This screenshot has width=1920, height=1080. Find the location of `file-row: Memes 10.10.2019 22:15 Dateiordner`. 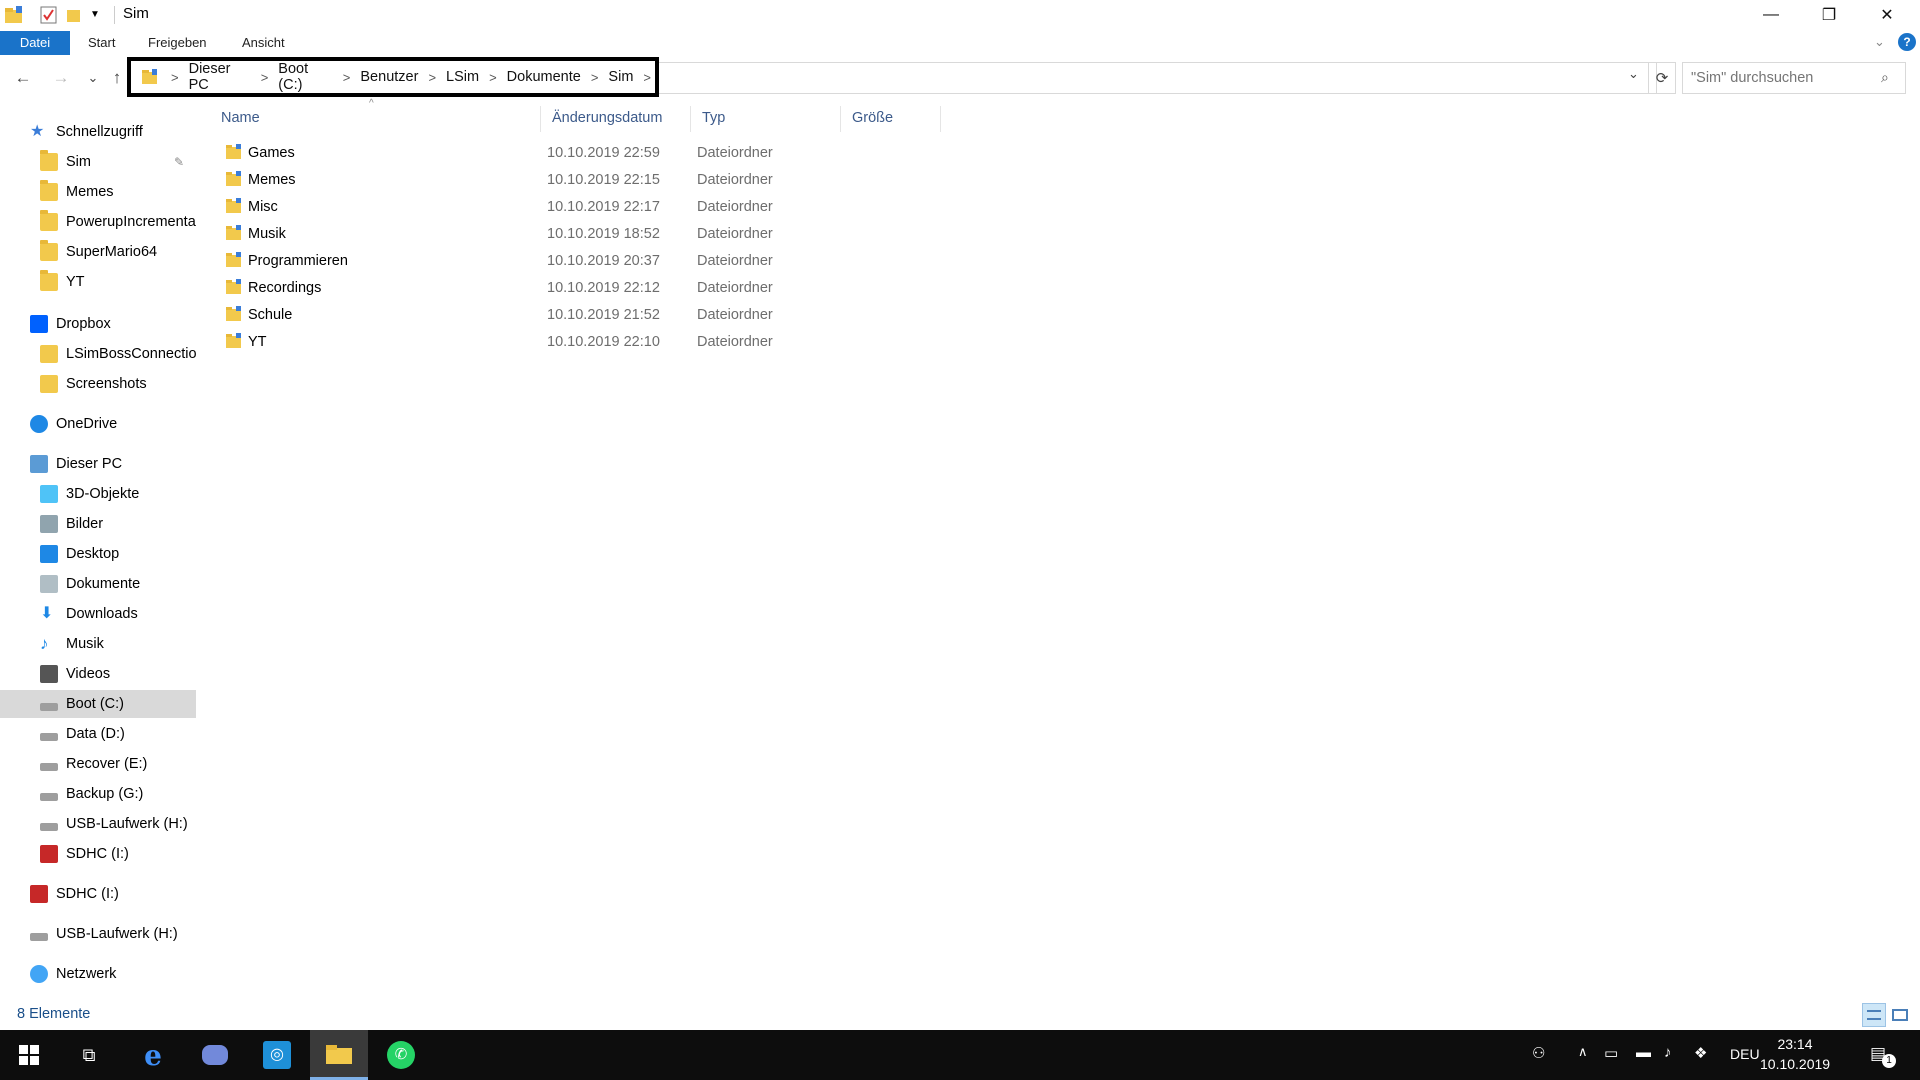

file-row: Memes 10.10.2019 22:15 Dateiordner is located at coordinates (585, 180).